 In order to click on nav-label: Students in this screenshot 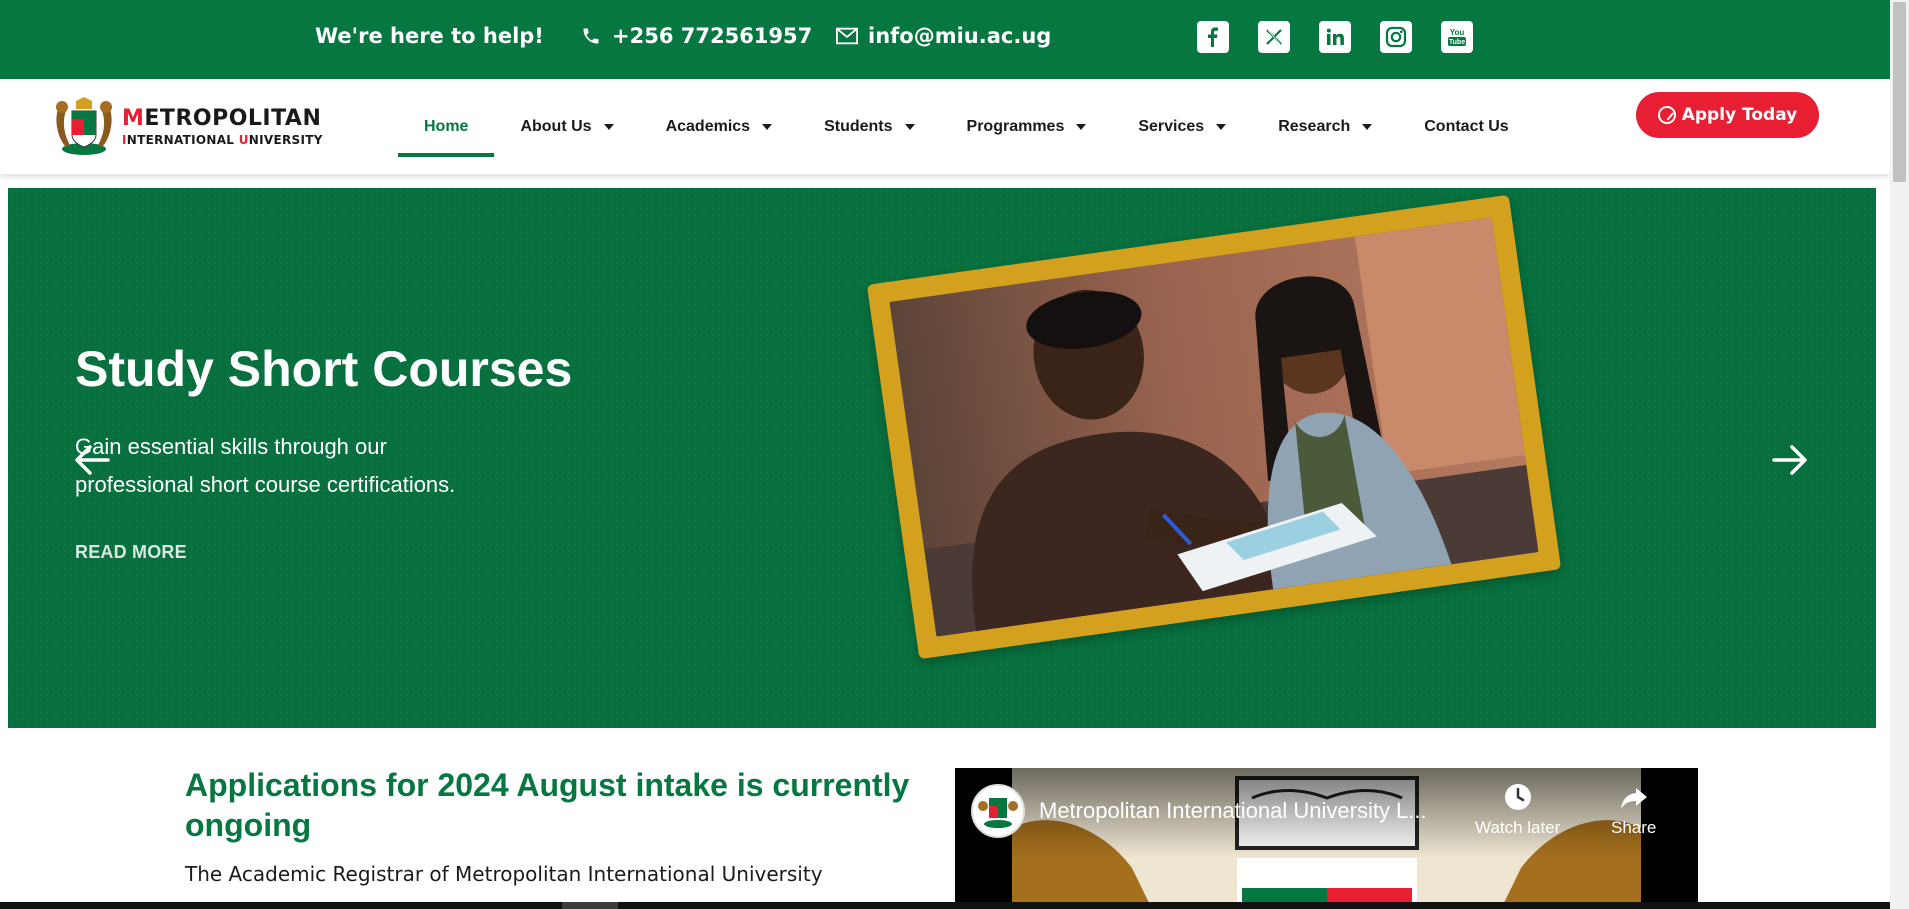, I will do `click(858, 126)`.